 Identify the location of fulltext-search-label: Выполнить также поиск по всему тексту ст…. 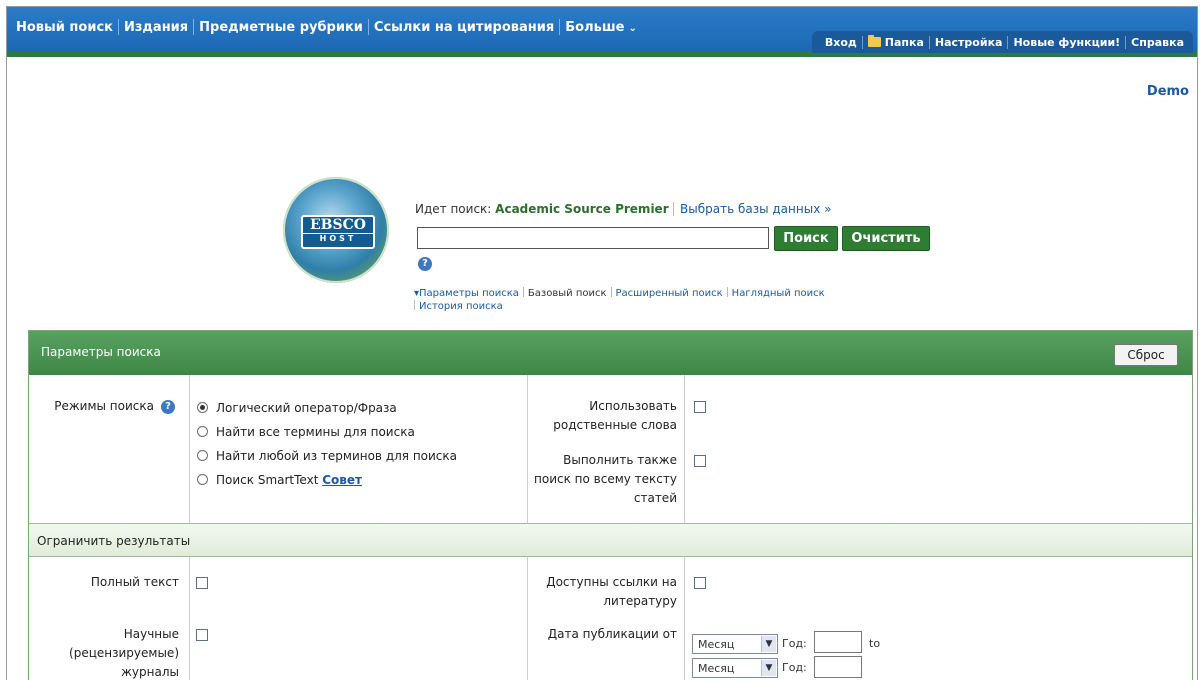
(605, 479).